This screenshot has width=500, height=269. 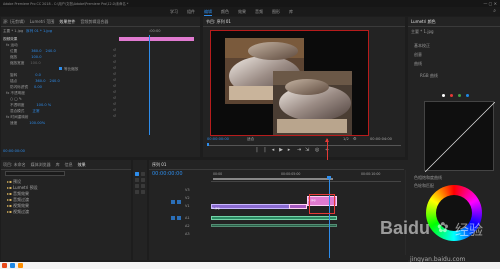 What do you see at coordinates (28, 123) in the screenshot?
I see `prop-speed: 速度 100.00%` at bounding box center [28, 123].